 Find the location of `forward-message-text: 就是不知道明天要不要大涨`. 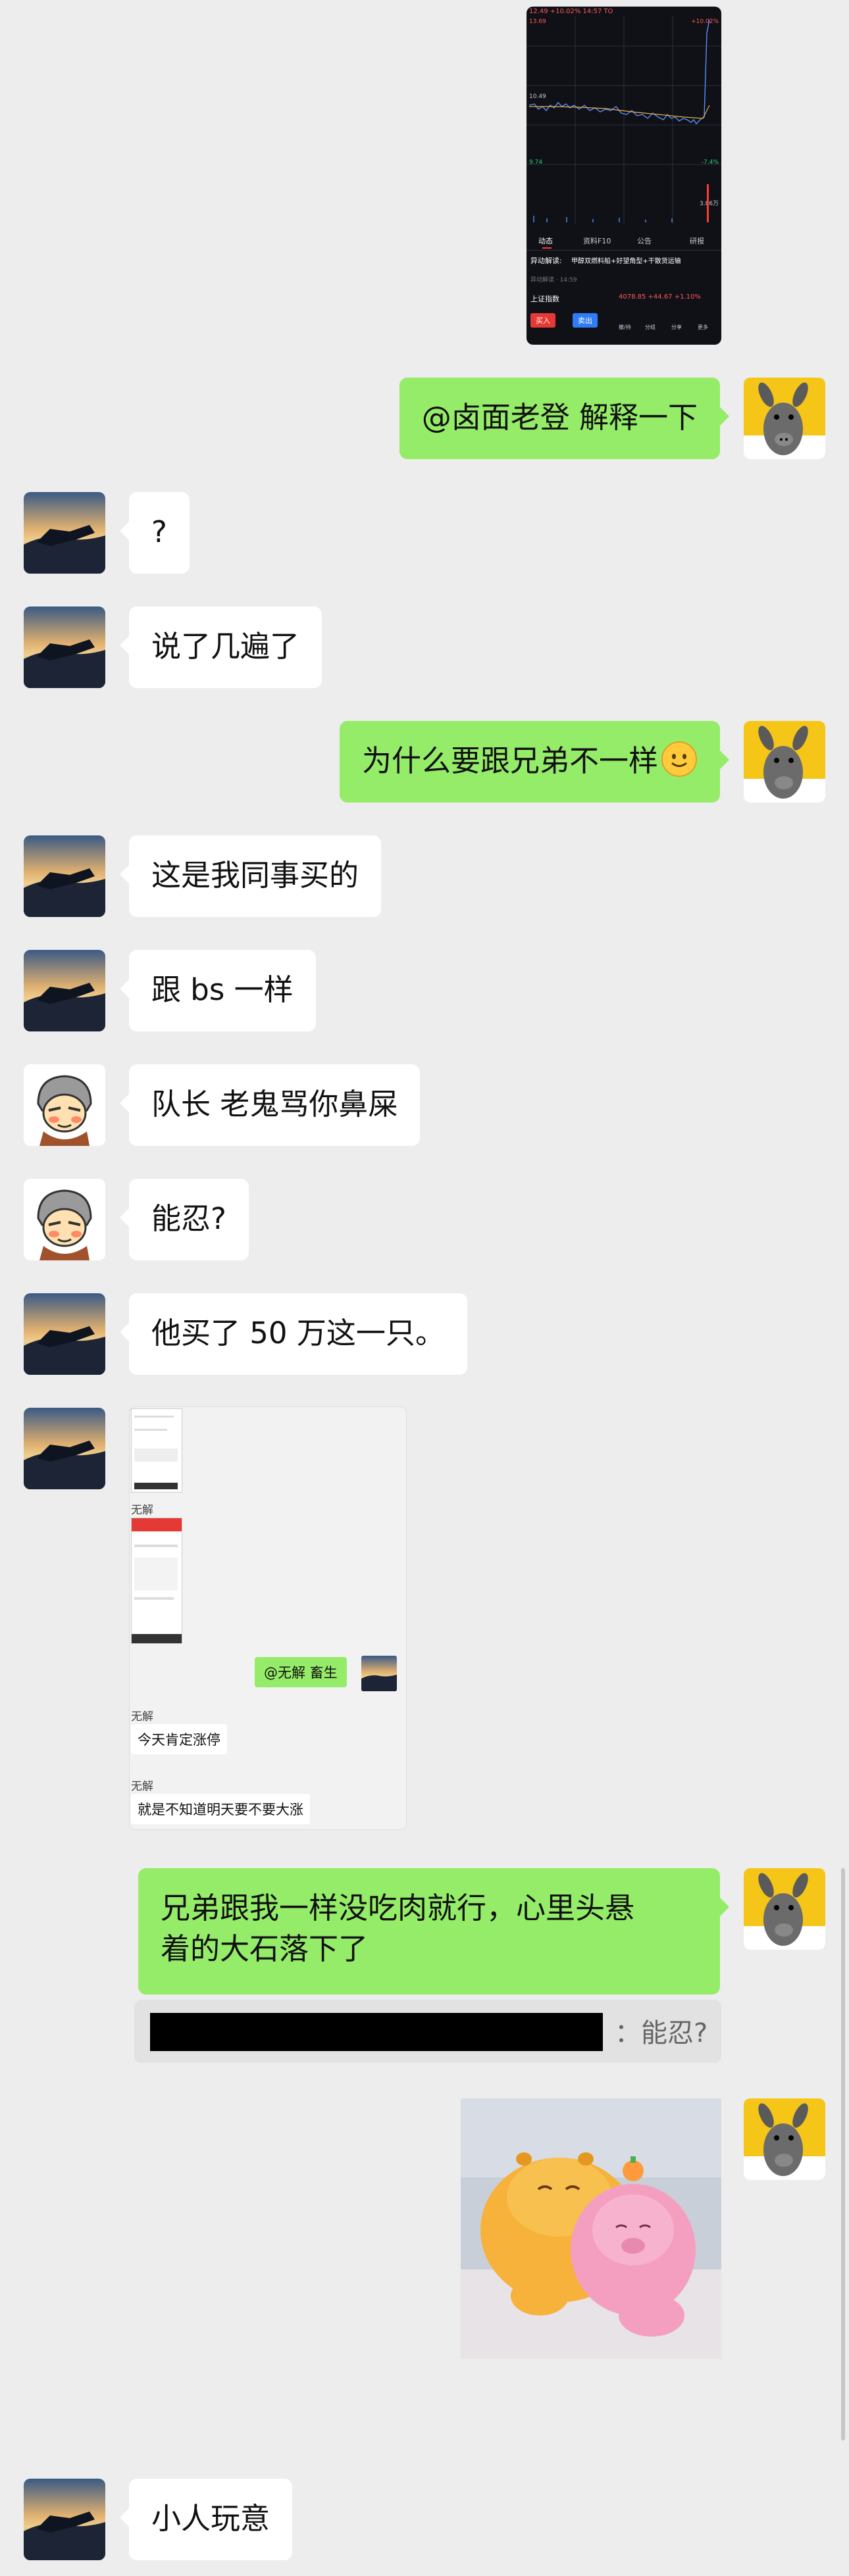

forward-message-text: 就是不知道明天要不要大涨 is located at coordinates (220, 1810).